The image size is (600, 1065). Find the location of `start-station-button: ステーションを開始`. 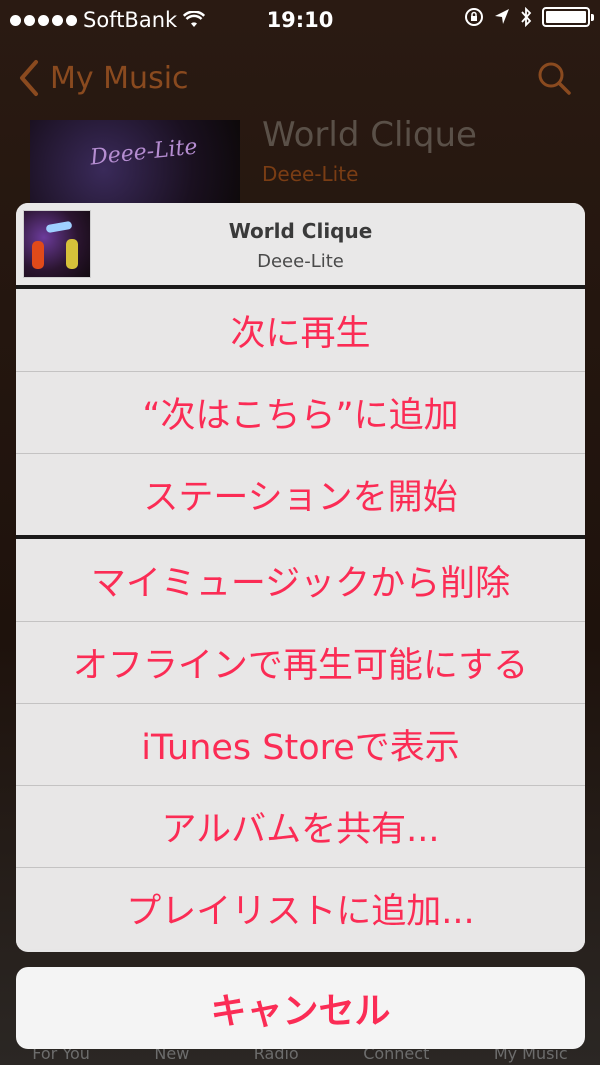

start-station-button: ステーションを開始 is located at coordinates (300, 494).